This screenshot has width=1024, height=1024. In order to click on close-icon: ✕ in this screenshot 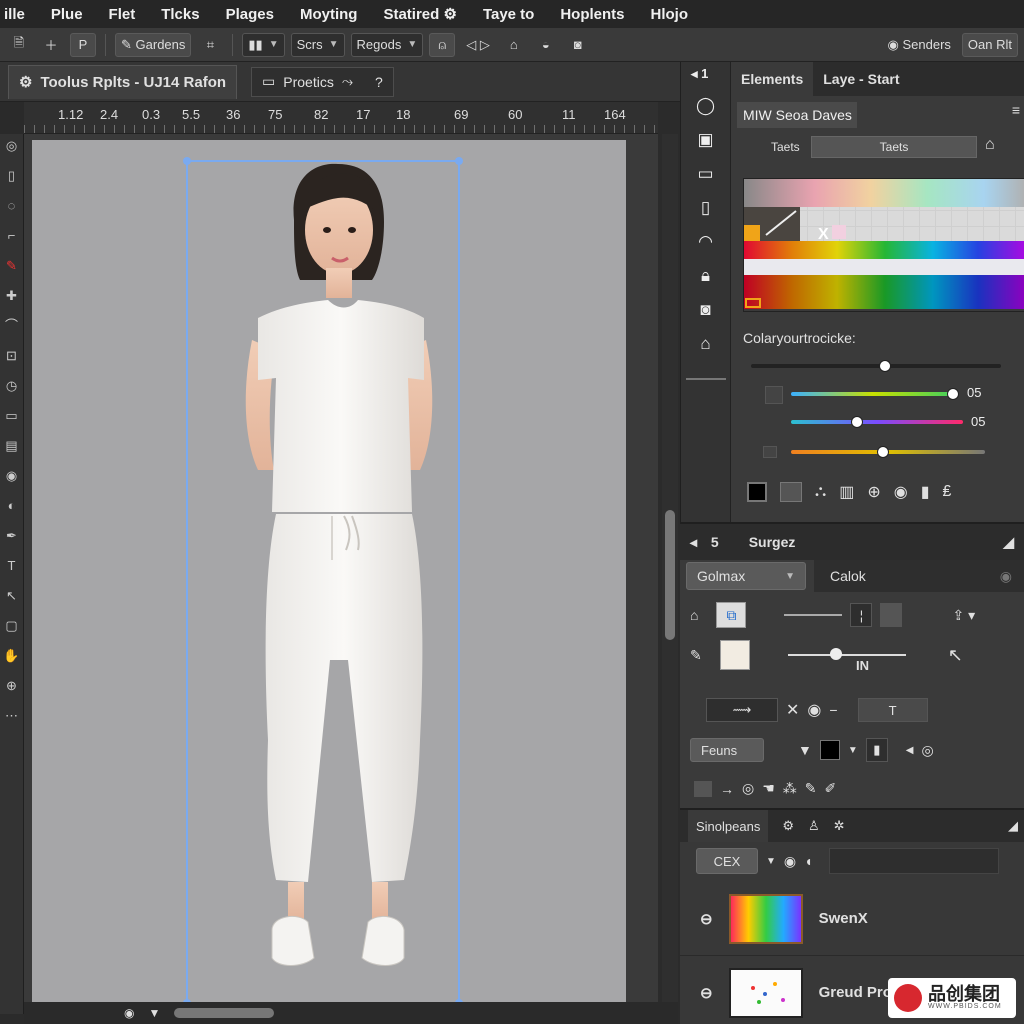, I will do `click(792, 710)`.